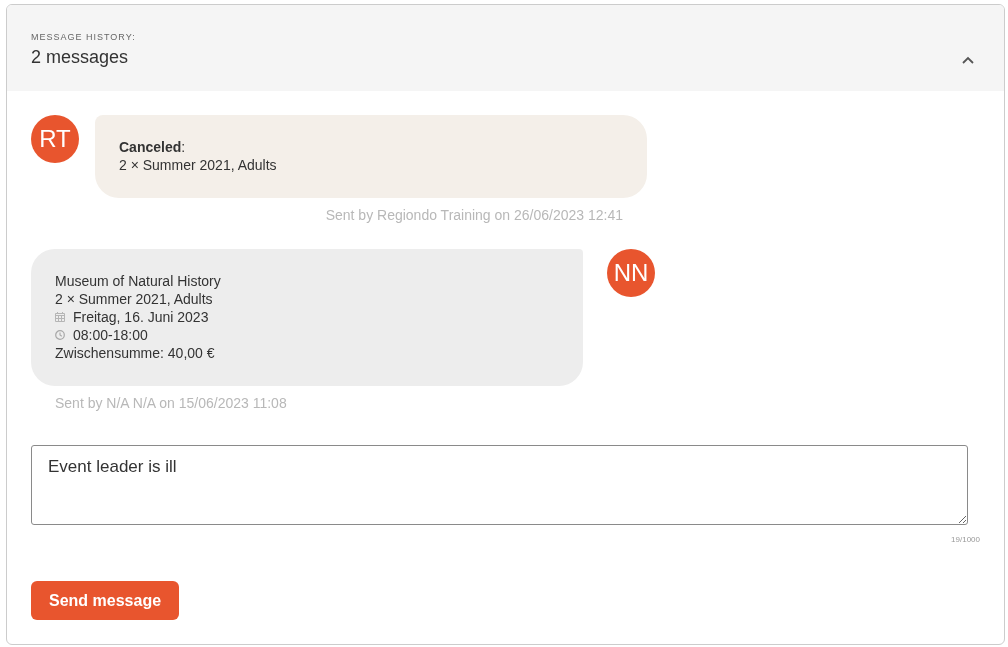 The image size is (1008, 647). What do you see at coordinates (474, 215) in the screenshot?
I see `message-meta: Sent by Regiondo Training on 26/06/2023 12:41` at bounding box center [474, 215].